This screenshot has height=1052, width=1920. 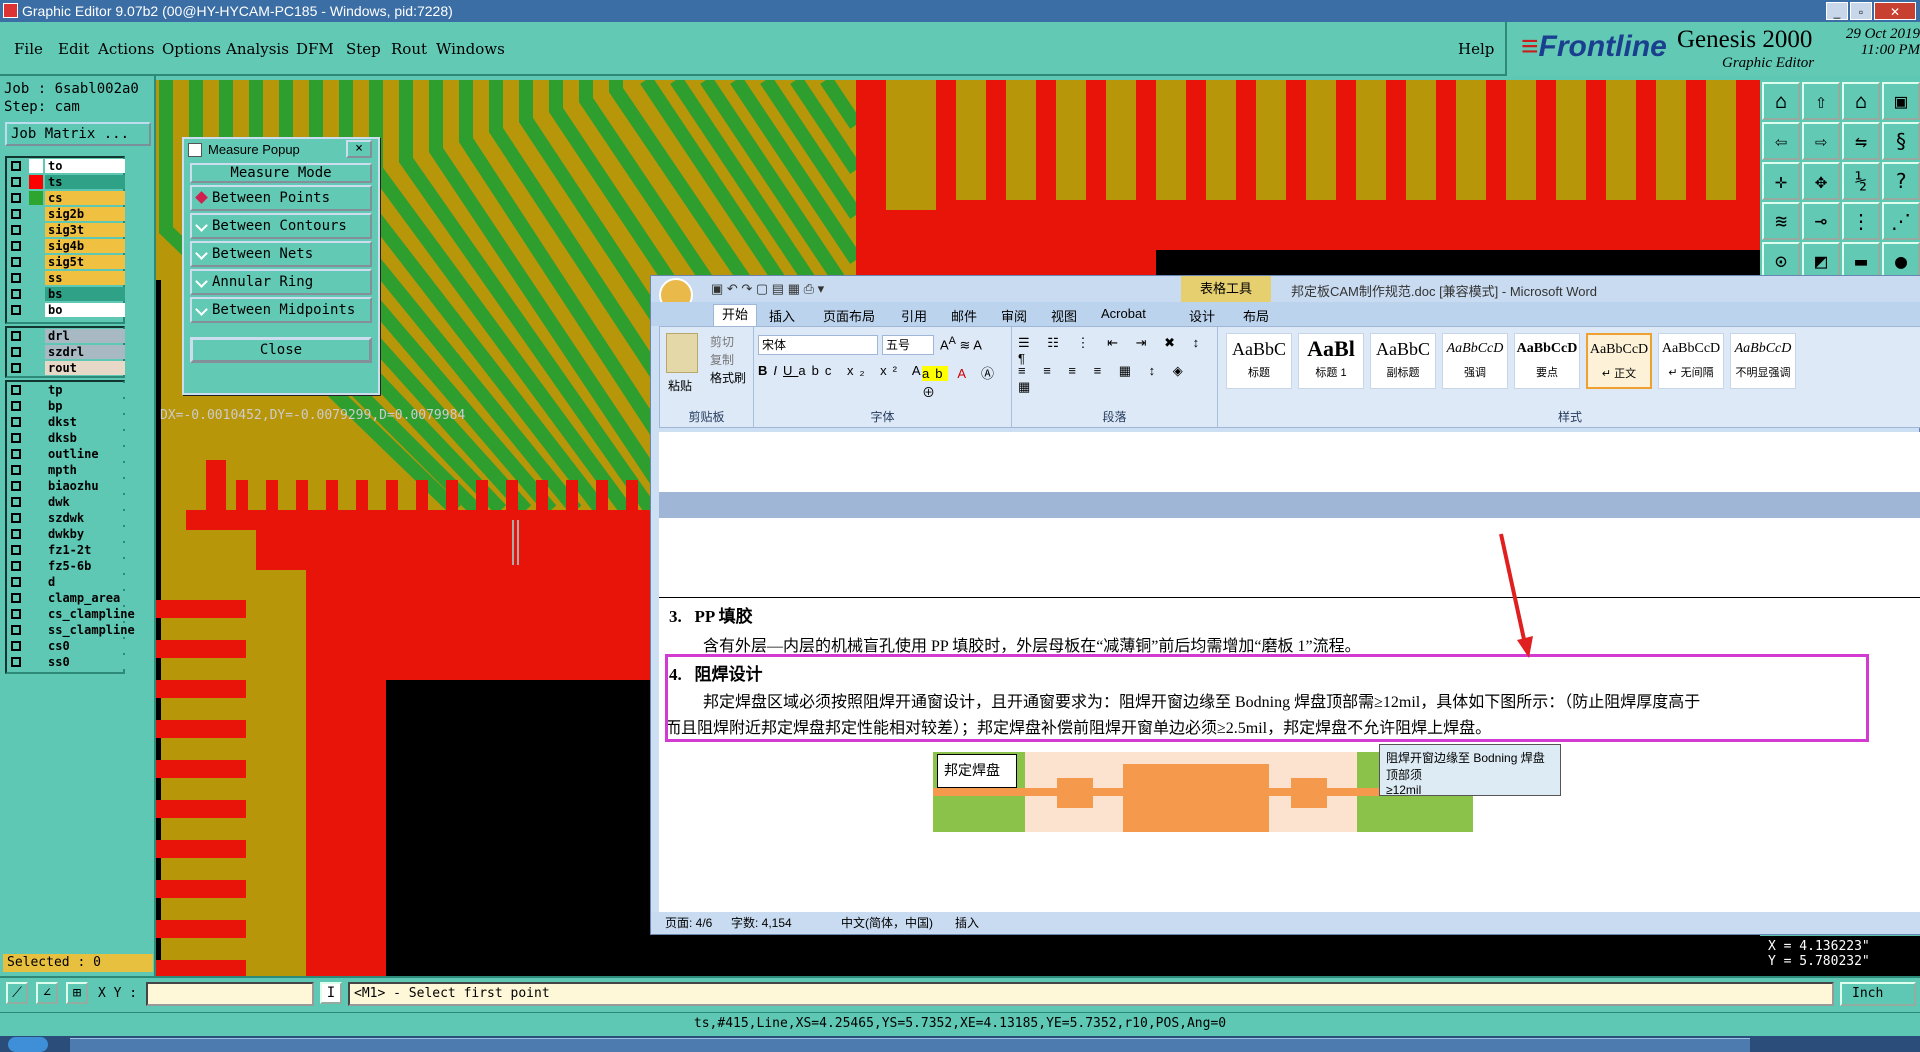 I want to click on tab-references: 引用, so click(x=914, y=315).